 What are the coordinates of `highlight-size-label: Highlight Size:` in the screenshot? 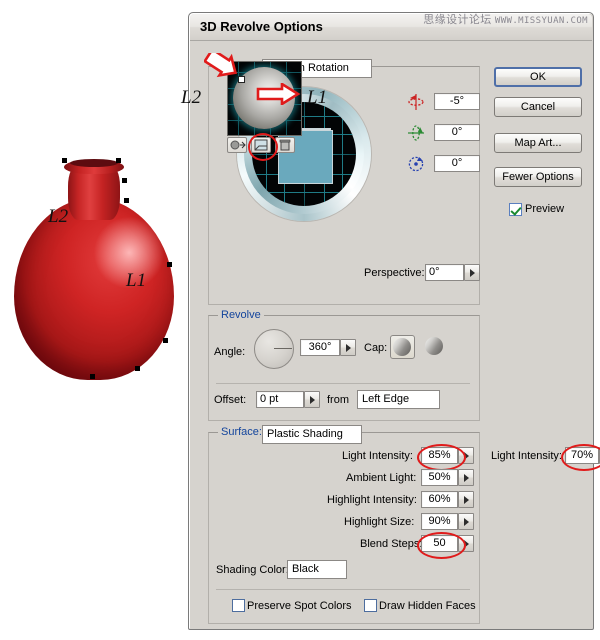 It's located at (379, 522).